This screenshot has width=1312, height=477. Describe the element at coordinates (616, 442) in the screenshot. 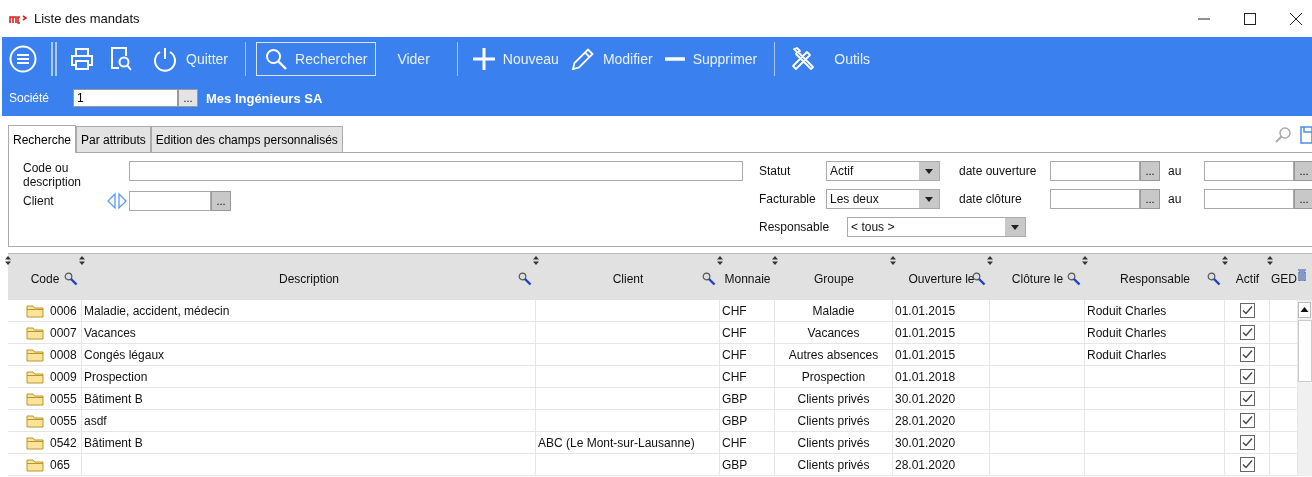

I see `table-cell: ABC (Le Mont-sur-Lausanne)` at that location.